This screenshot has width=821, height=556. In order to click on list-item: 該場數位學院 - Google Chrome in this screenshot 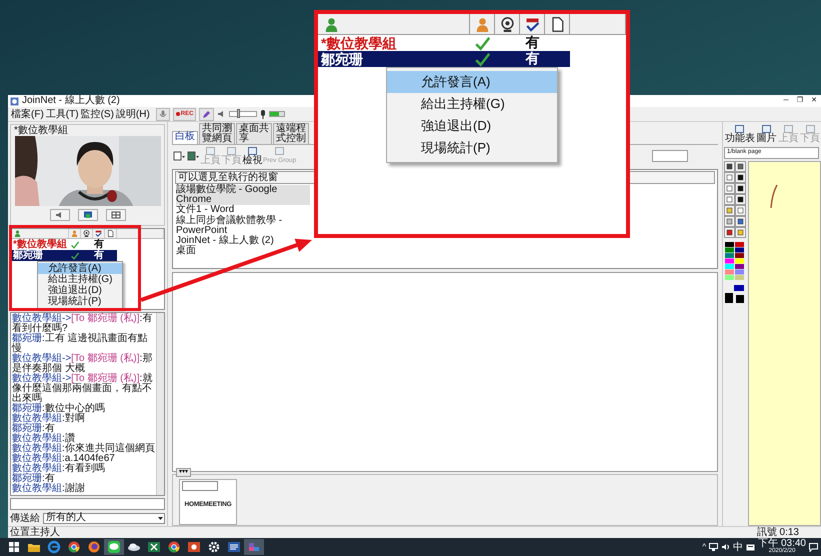, I will do `click(243, 195)`.